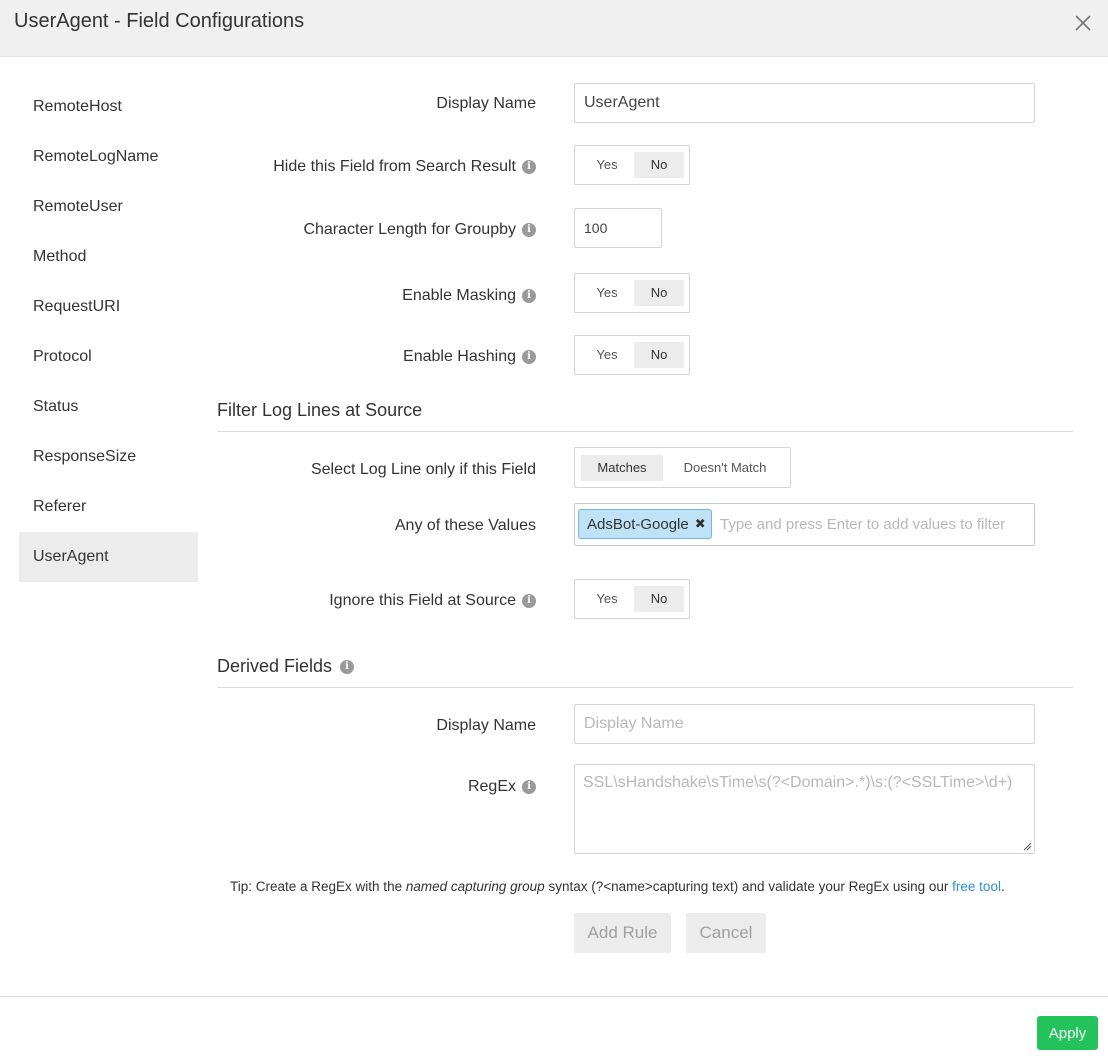 Image resolution: width=1108 pixels, height=1060 pixels. I want to click on sidebar-item-remotehost: RemoteHost, so click(108, 107).